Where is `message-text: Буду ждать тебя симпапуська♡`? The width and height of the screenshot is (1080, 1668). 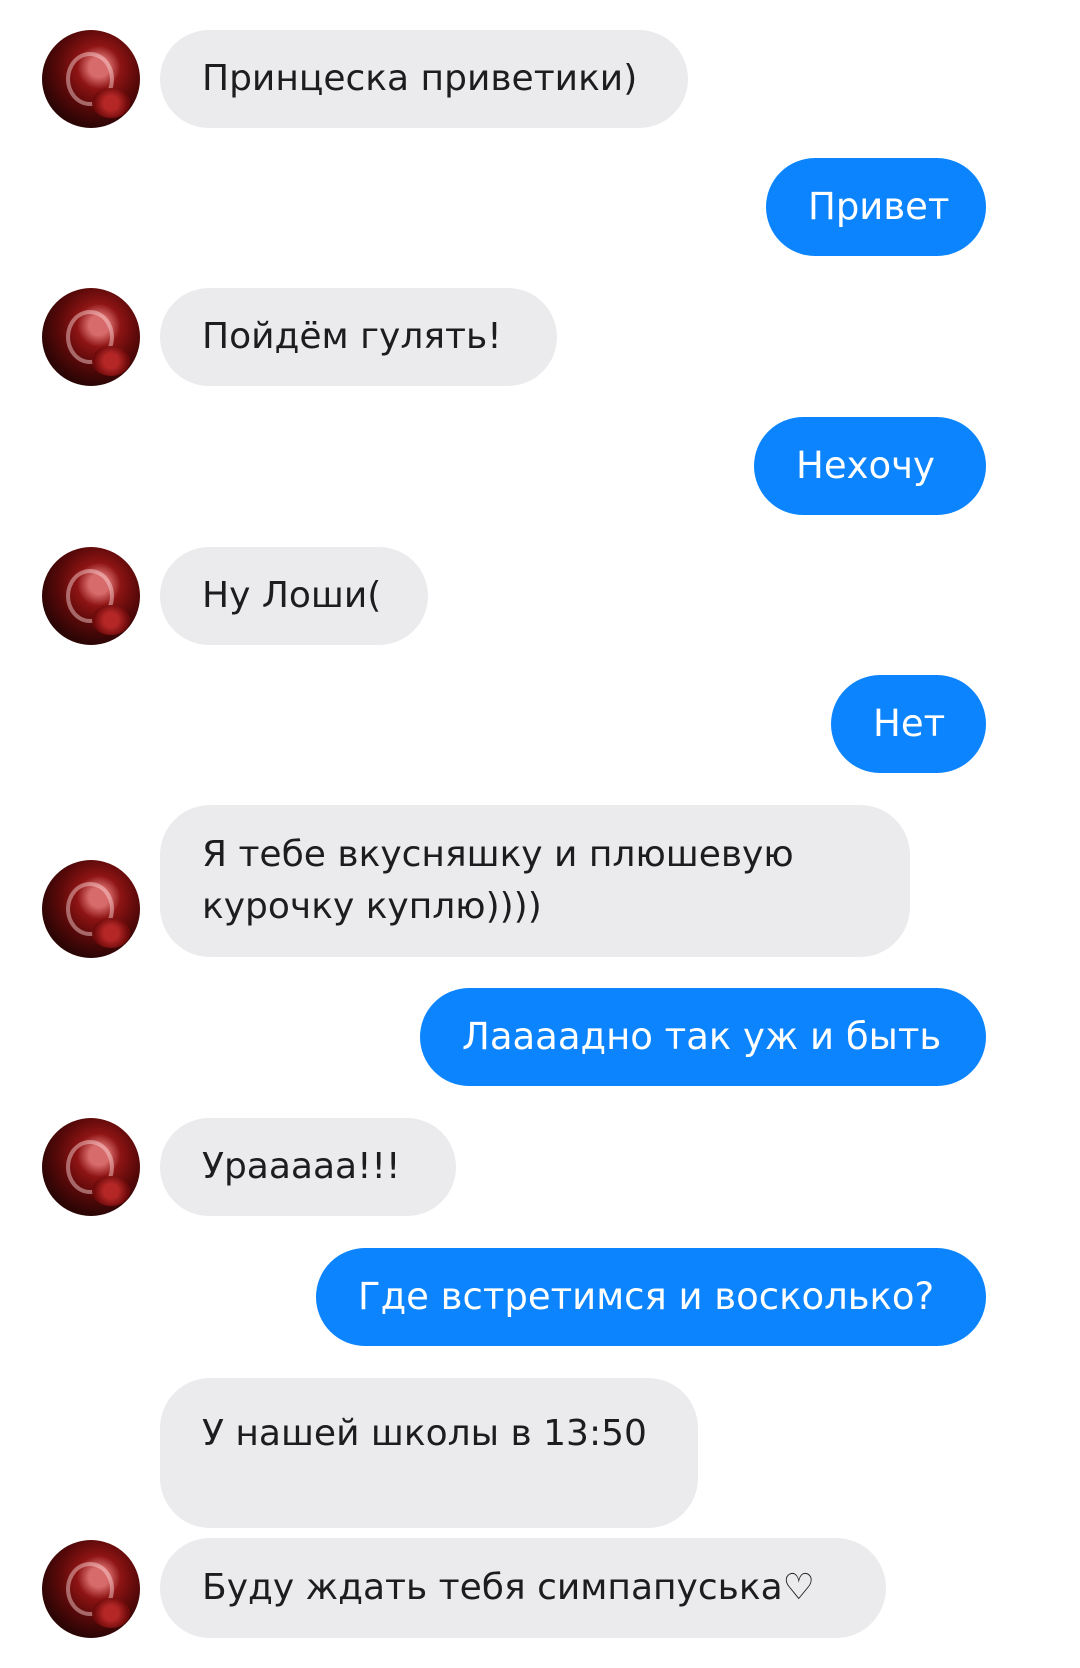
message-text: Буду ждать тебя симпапуська♡ is located at coordinates (508, 1587).